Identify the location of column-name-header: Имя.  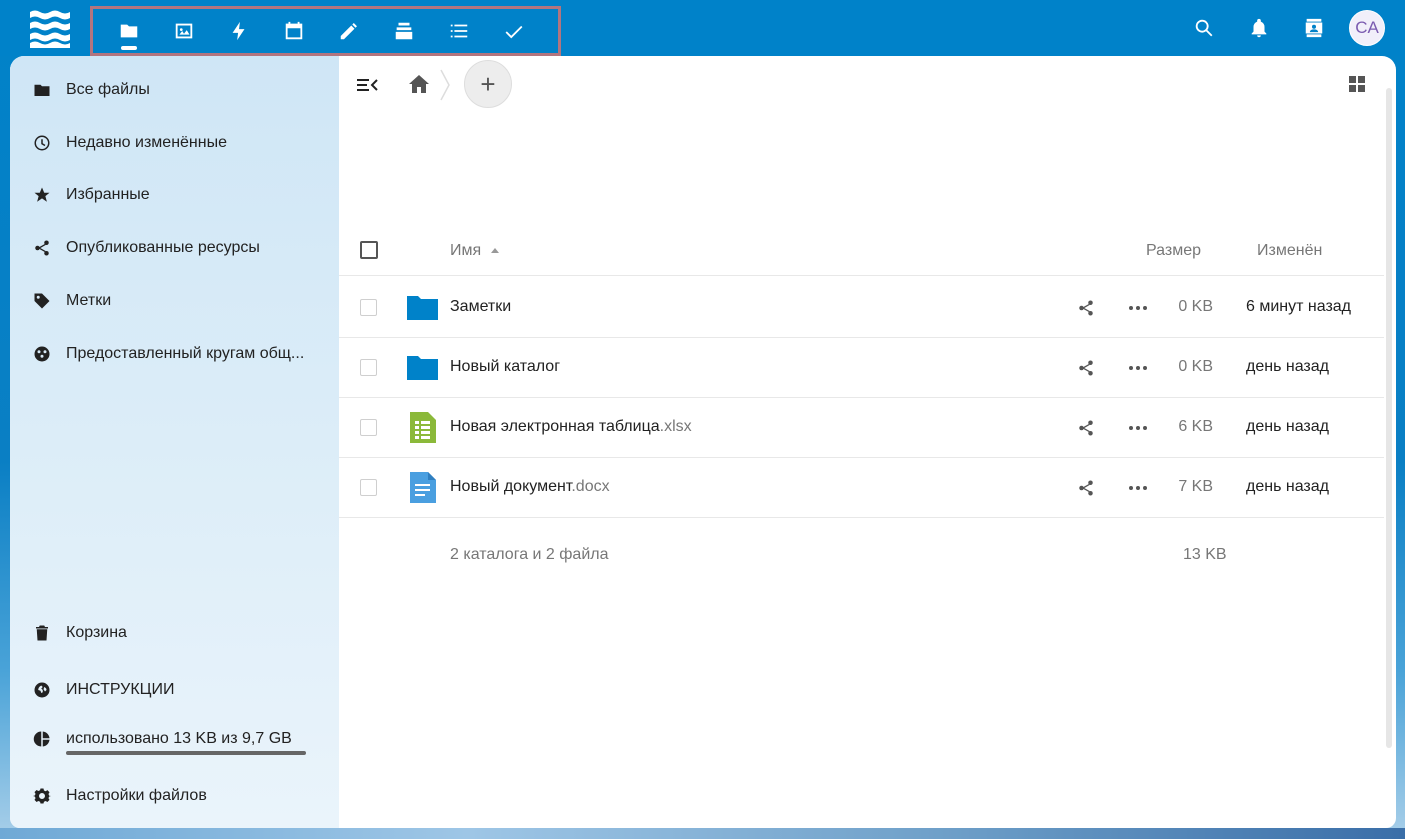
(475, 251).